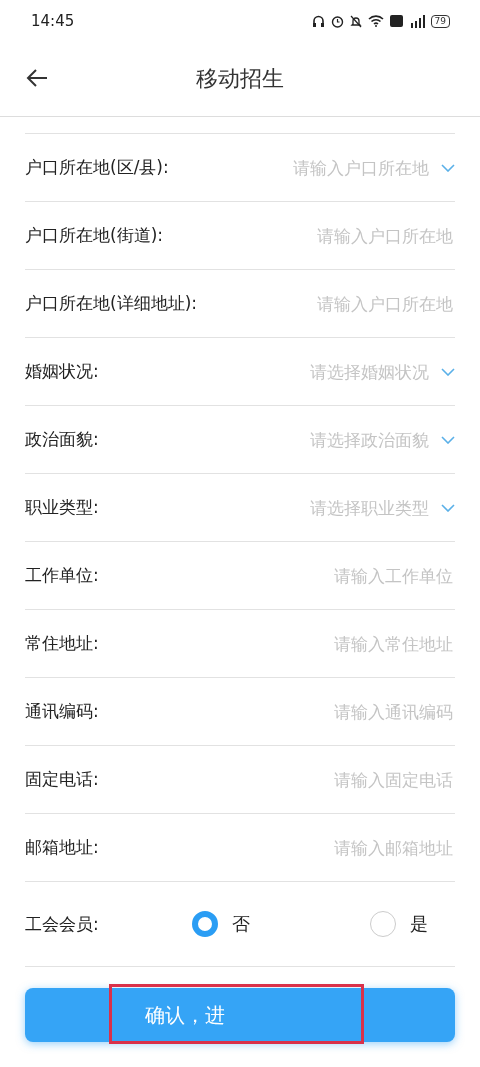 The height and width of the screenshot is (1067, 480). I want to click on input-field: 请输入通讯编码, so click(358, 711).